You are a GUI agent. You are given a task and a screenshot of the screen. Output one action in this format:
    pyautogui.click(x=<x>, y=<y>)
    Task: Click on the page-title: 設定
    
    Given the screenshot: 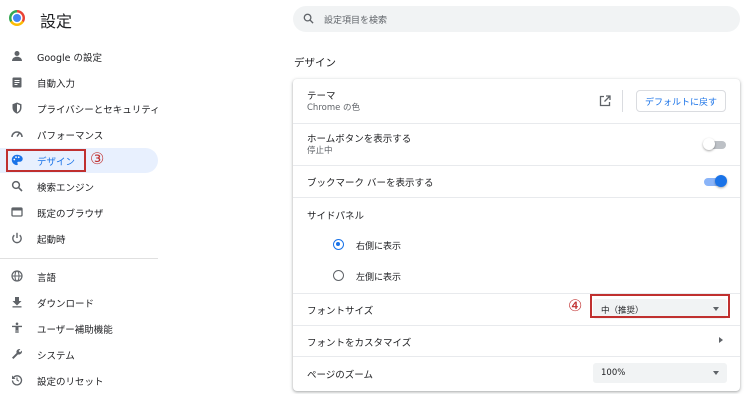 What is the action you would take?
    pyautogui.click(x=56, y=21)
    